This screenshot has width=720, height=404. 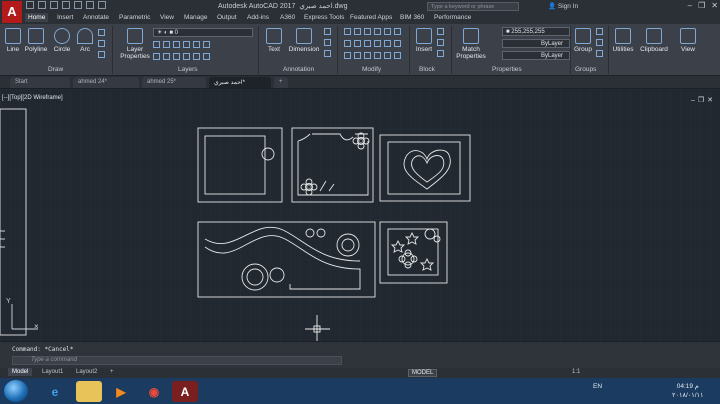 I want to click on panel-label-block: Block, so click(x=427, y=69).